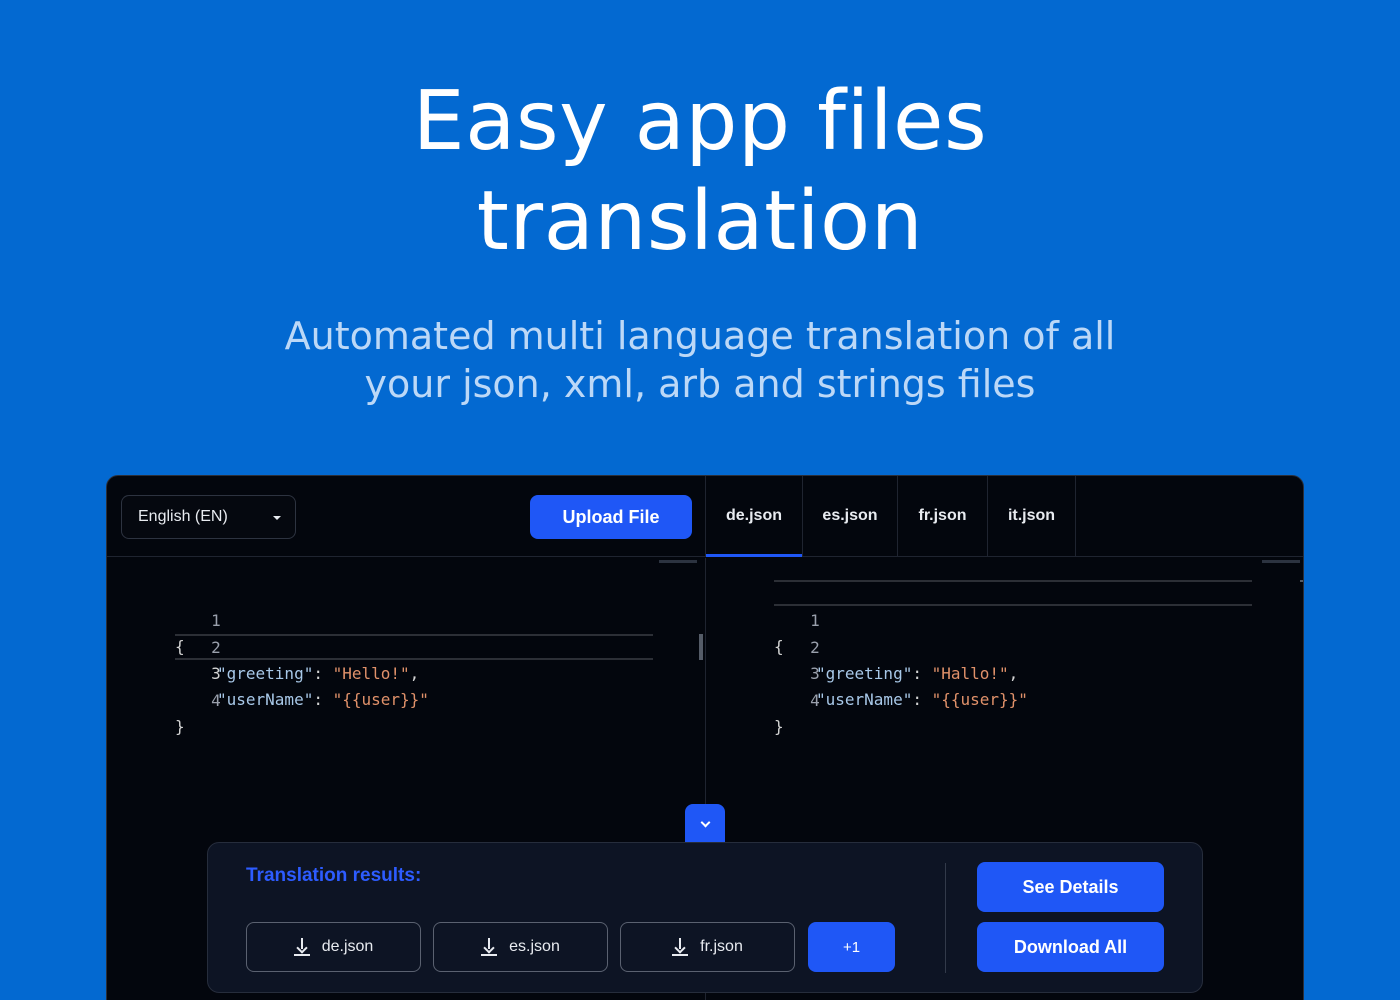  What do you see at coordinates (943, 516) in the screenshot?
I see `tab-fr-json: fr.json` at bounding box center [943, 516].